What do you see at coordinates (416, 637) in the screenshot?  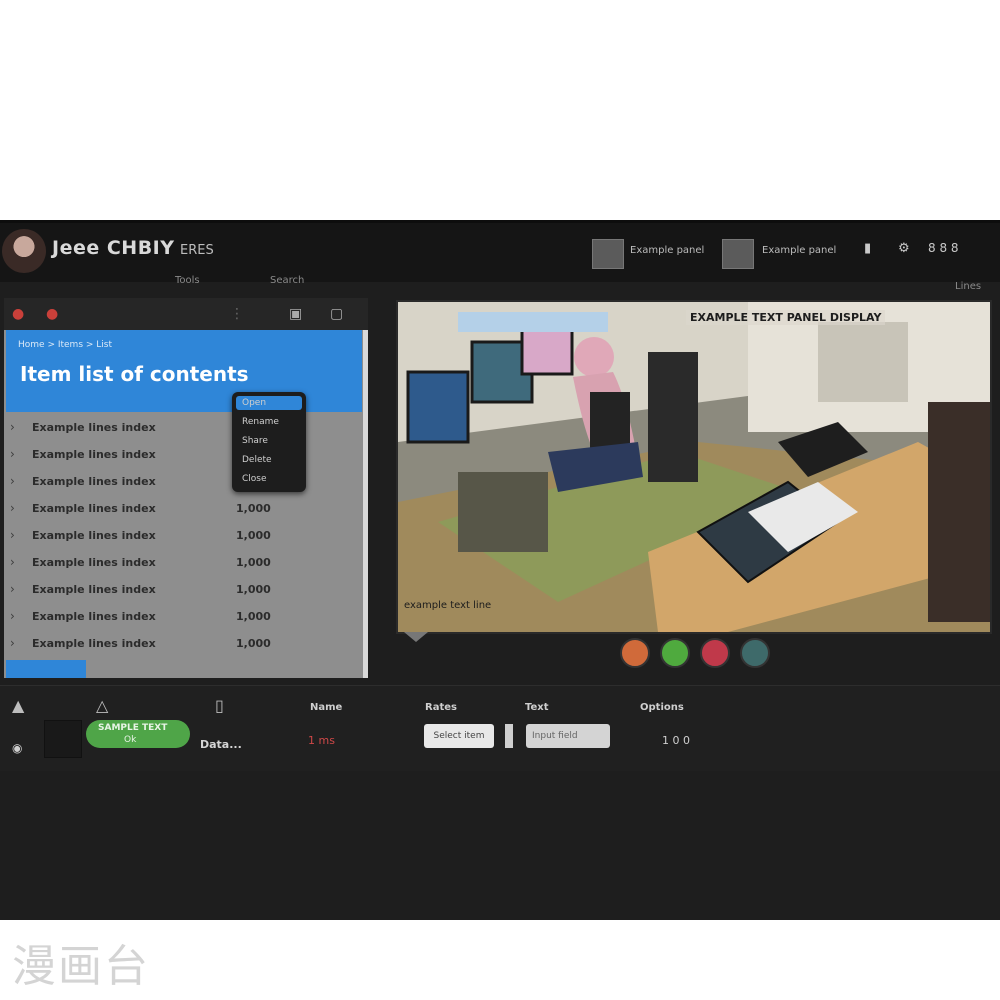 I see `collapse-icon` at bounding box center [416, 637].